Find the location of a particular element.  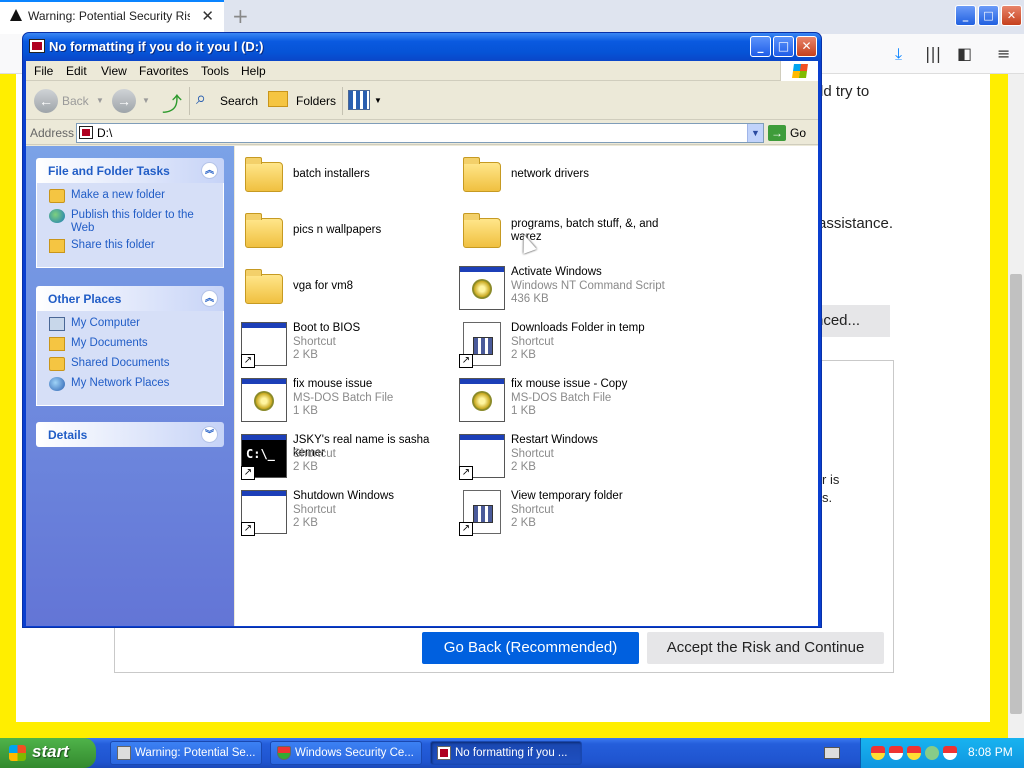

library-icon: ||| is located at coordinates (933, 53).